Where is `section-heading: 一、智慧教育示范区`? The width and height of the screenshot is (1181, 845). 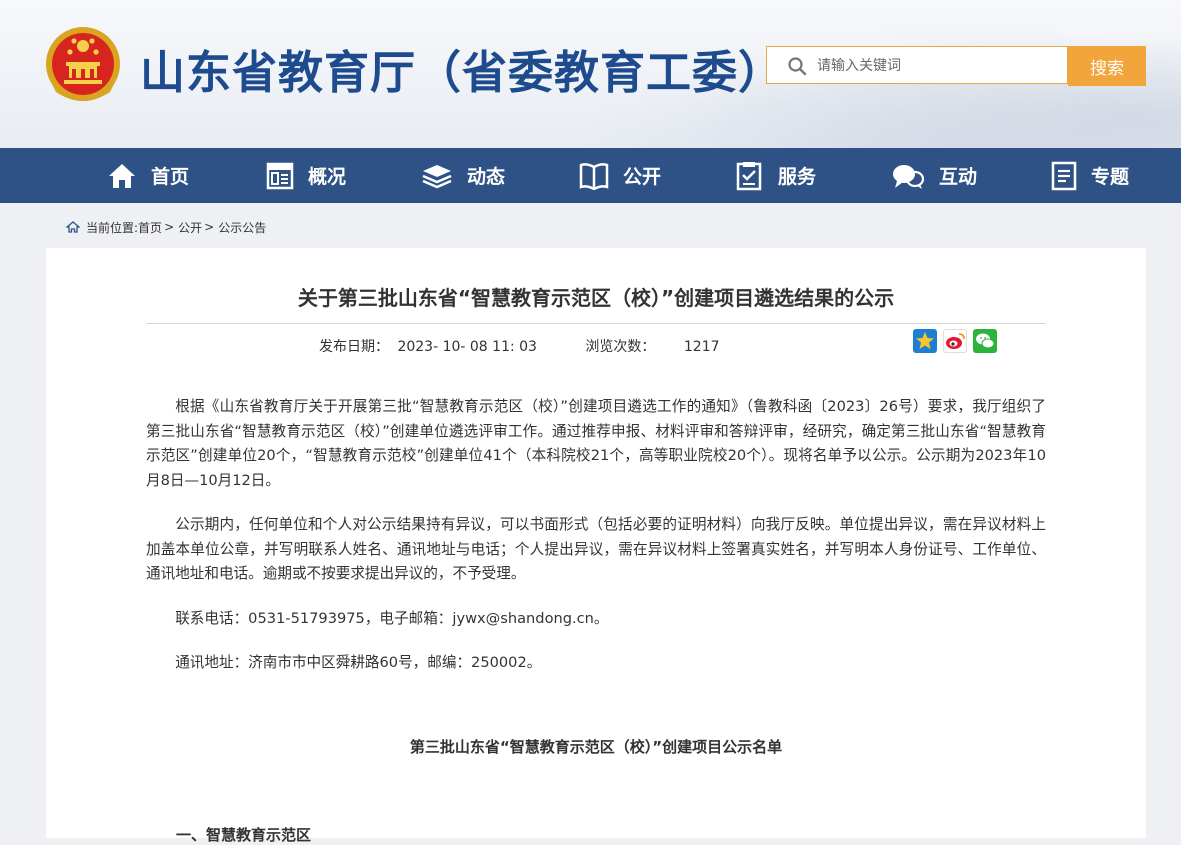 section-heading: 一、智慧教育示范区 is located at coordinates (244, 835).